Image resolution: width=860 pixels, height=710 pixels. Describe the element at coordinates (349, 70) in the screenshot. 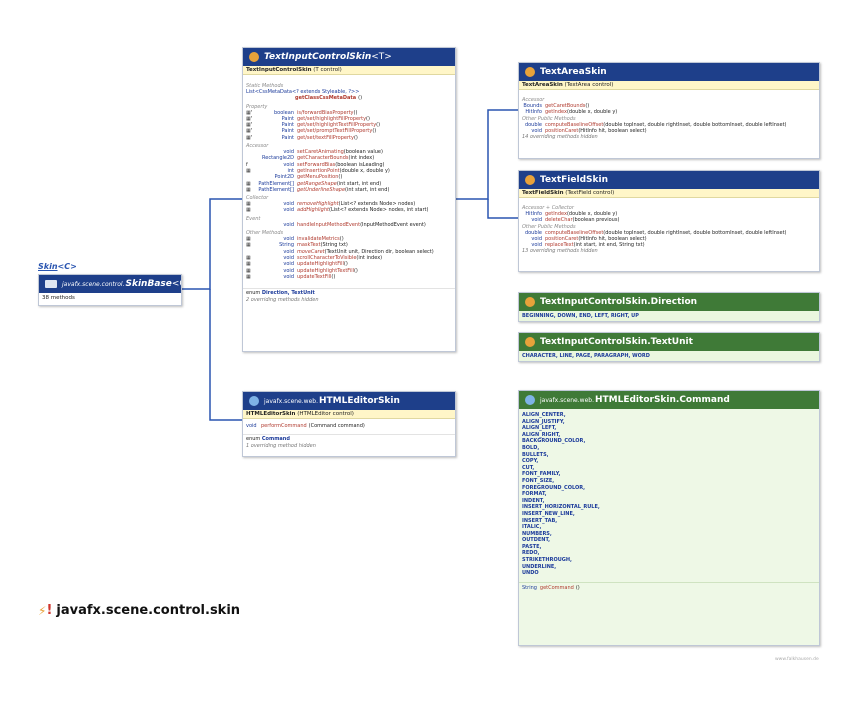

I see `tic-constructor: TextInputControlSkin (T control)` at that location.